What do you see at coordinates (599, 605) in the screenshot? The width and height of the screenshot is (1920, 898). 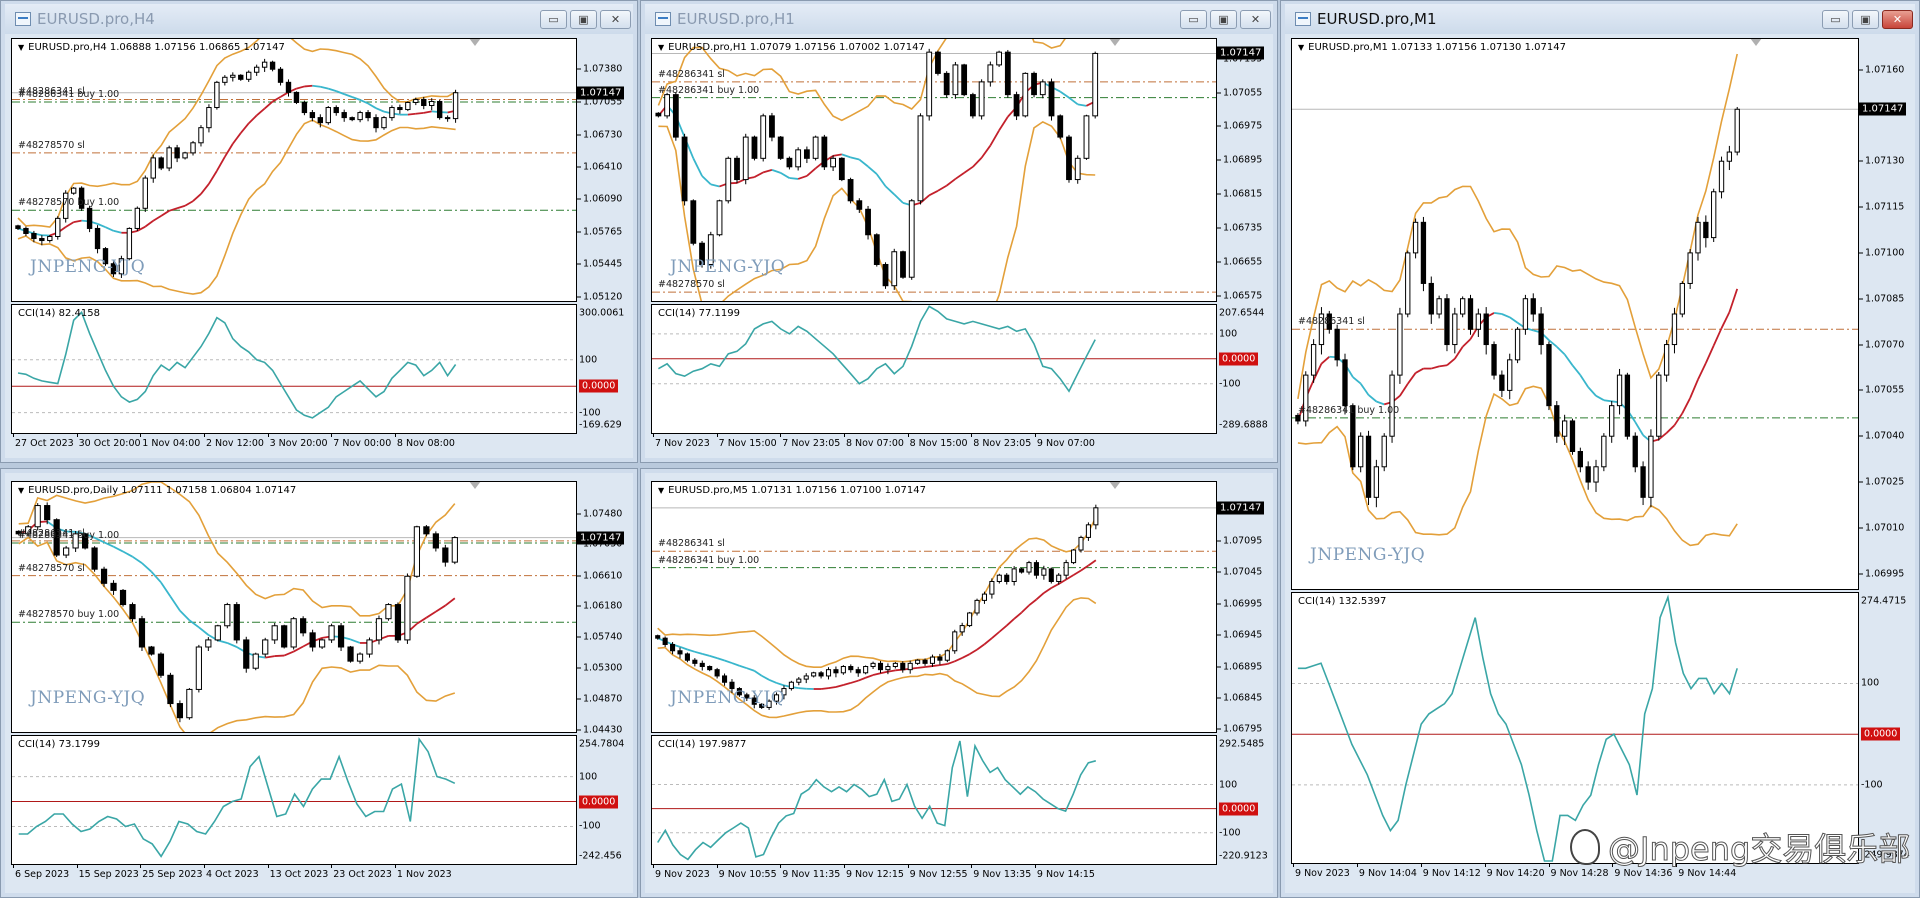 I see `price-axis-label: 1.06180` at bounding box center [599, 605].